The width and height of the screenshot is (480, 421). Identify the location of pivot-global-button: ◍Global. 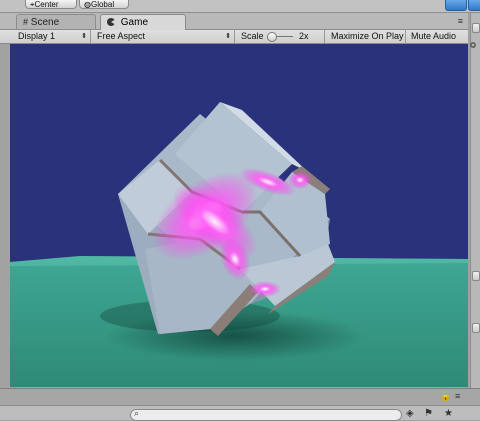
(104, 4).